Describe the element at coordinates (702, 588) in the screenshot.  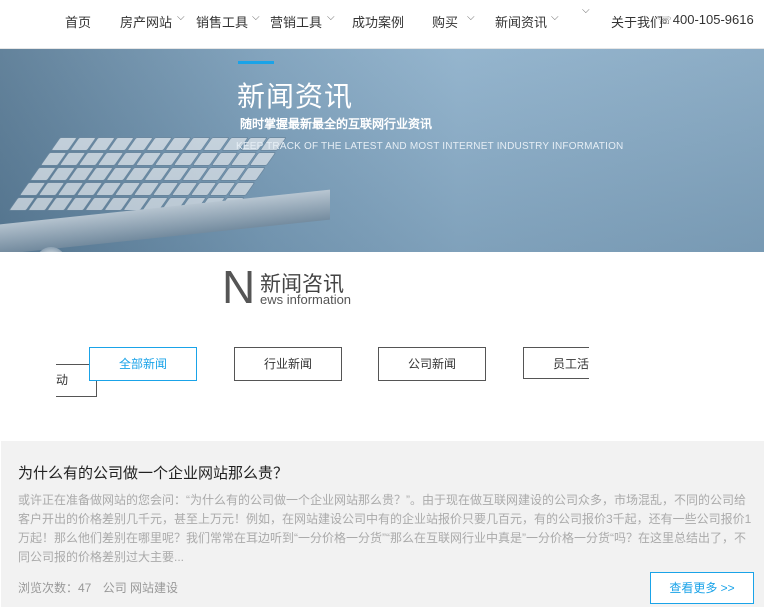
I see `view-more-button: 查看更多 >>` at that location.